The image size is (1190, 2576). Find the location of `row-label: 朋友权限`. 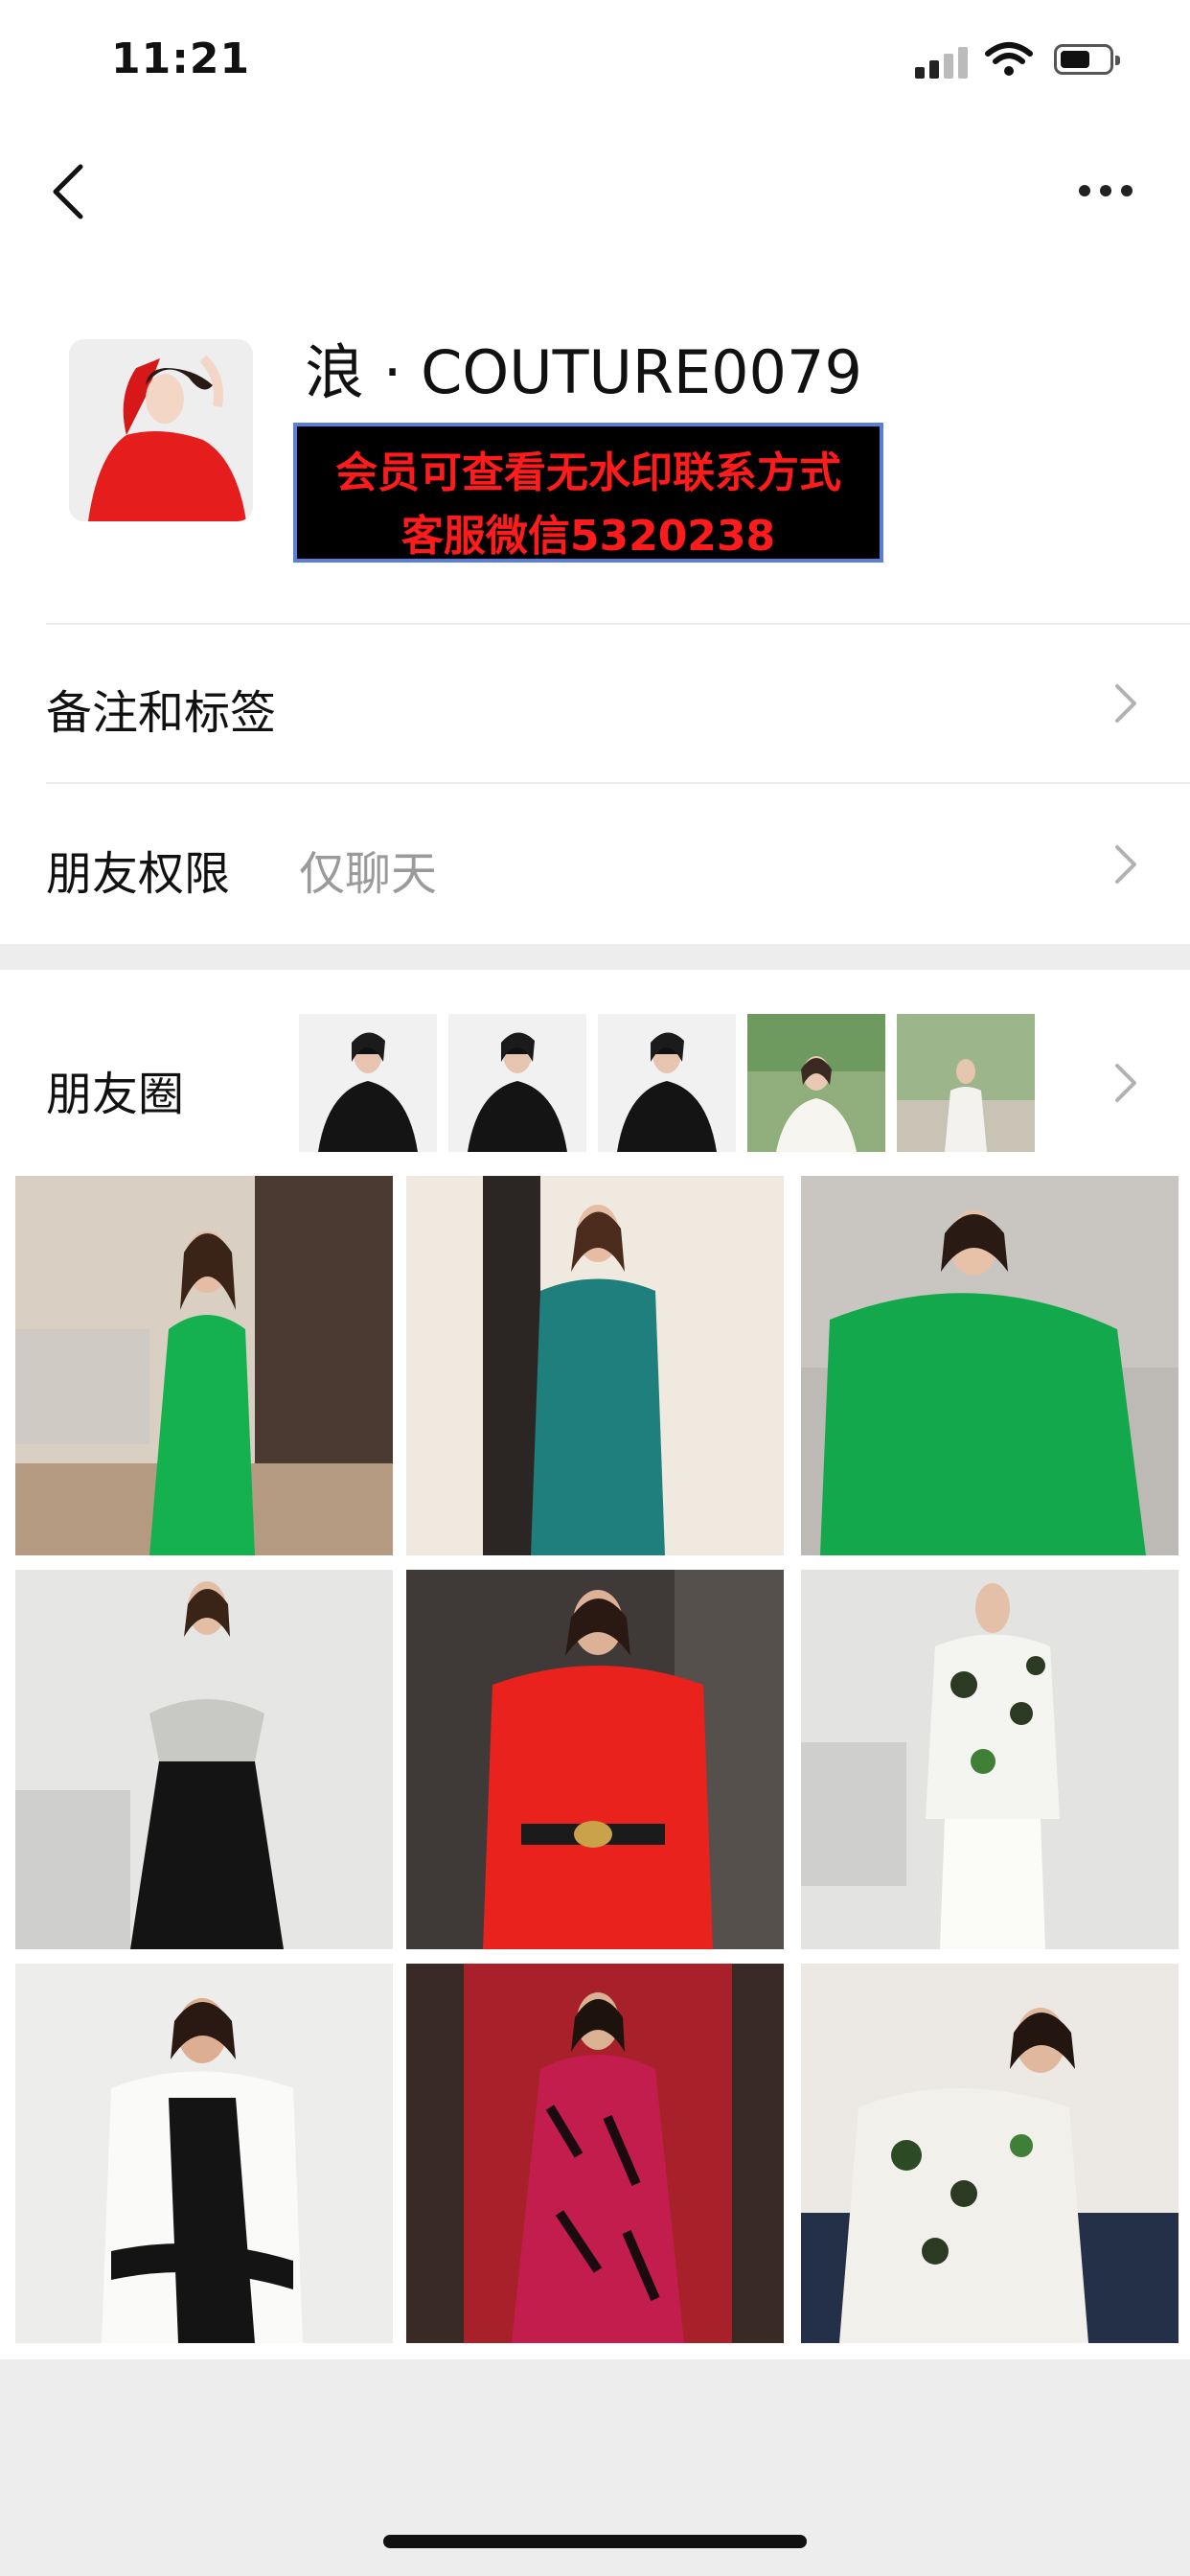

row-label: 朋友权限 is located at coordinates (139, 874).